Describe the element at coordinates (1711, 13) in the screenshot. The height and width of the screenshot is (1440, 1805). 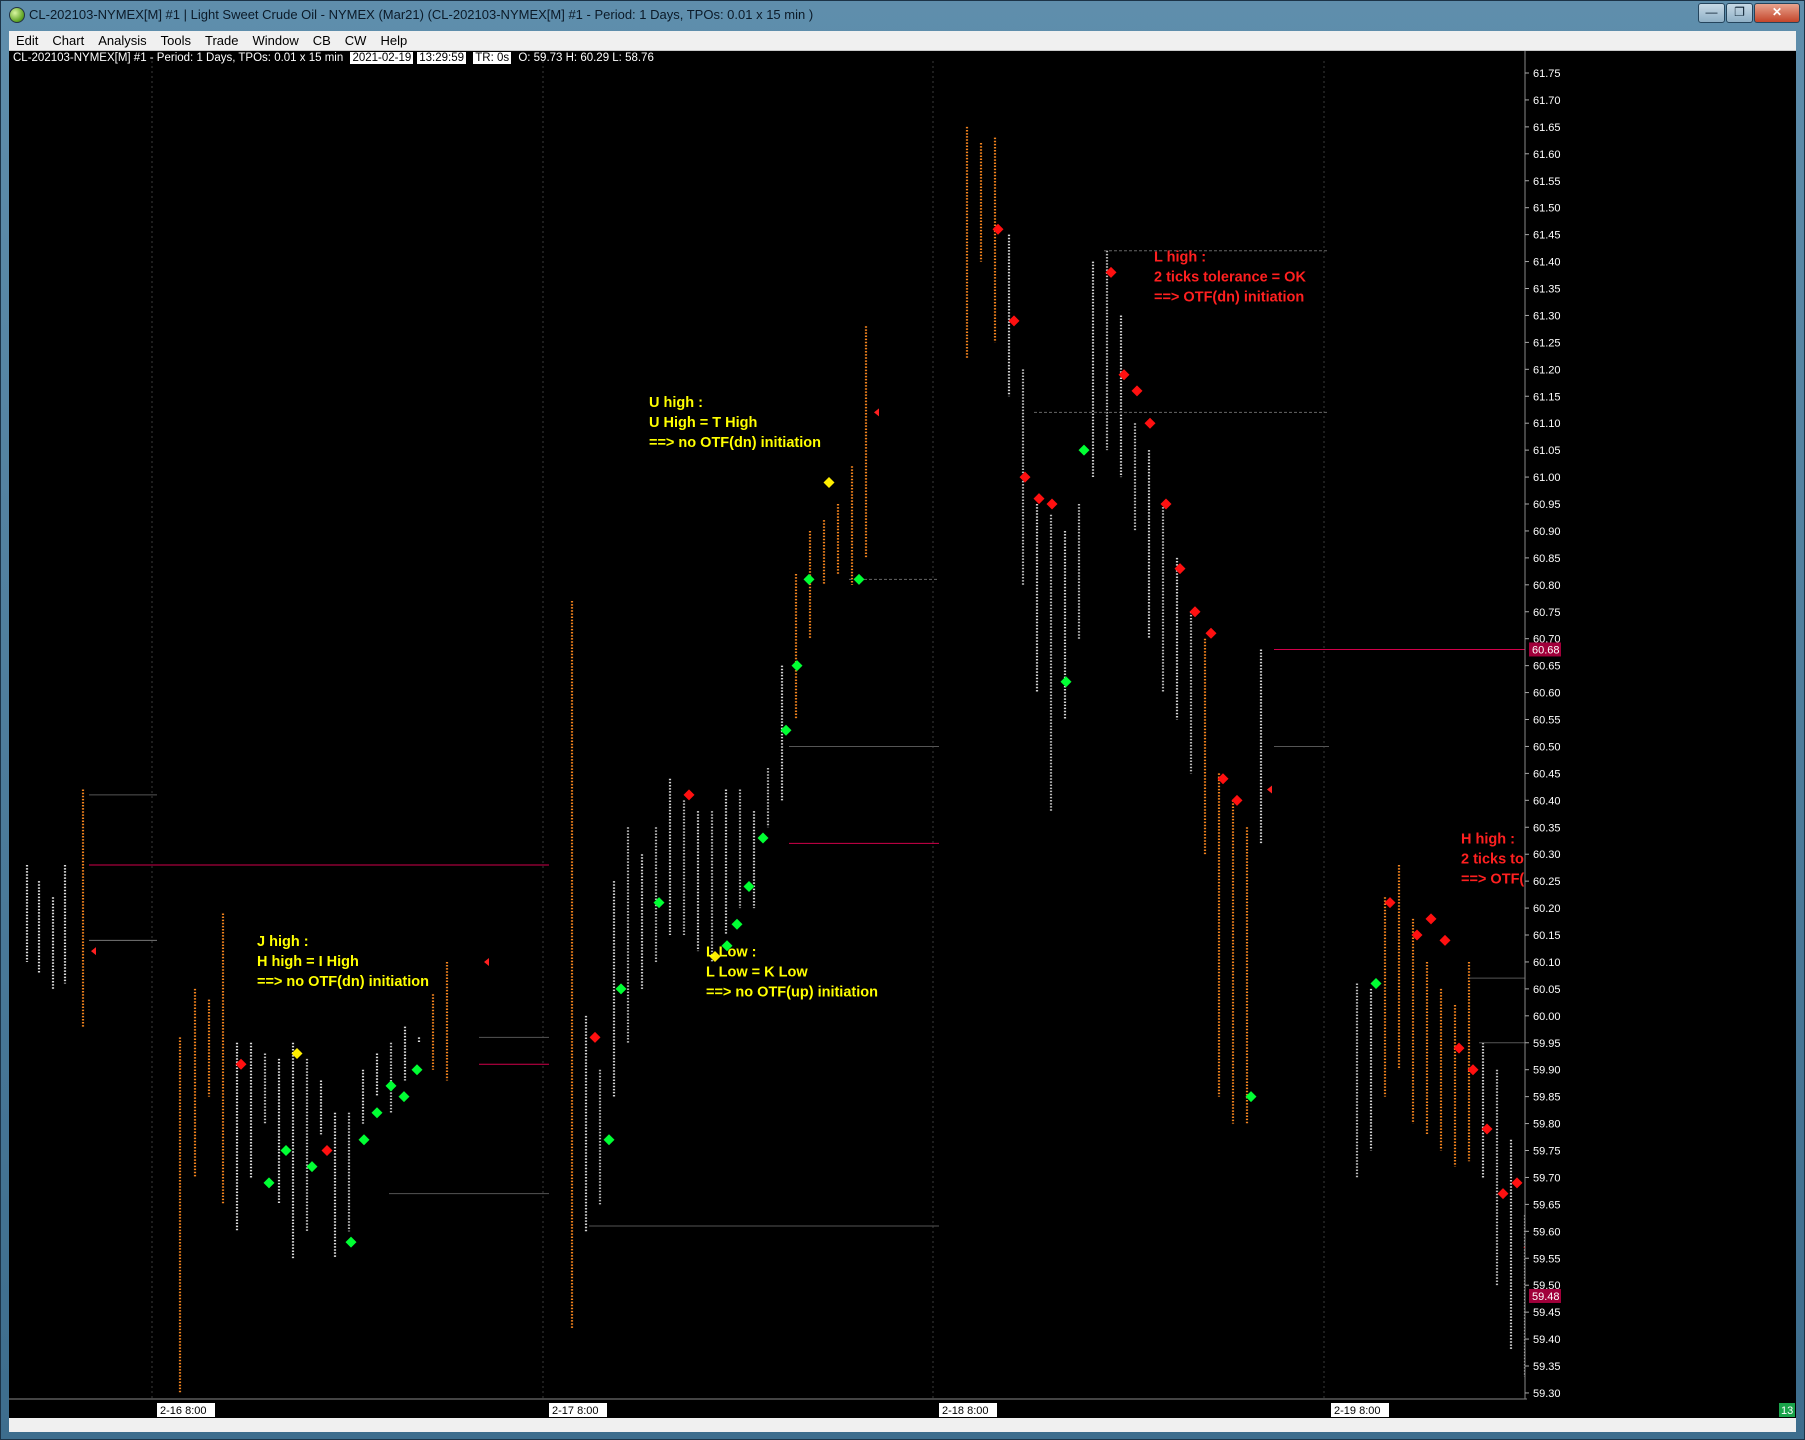
I see `minimize-button: —` at that location.